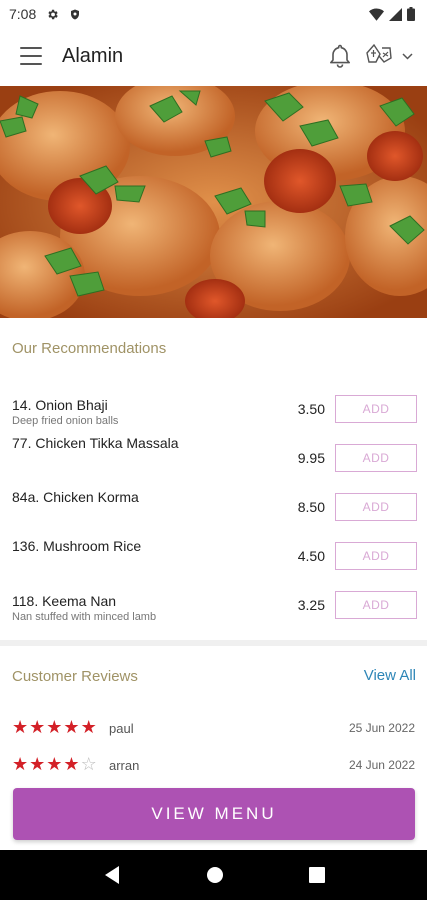 The width and height of the screenshot is (427, 900). I want to click on reviewer-name: arran, so click(124, 765).